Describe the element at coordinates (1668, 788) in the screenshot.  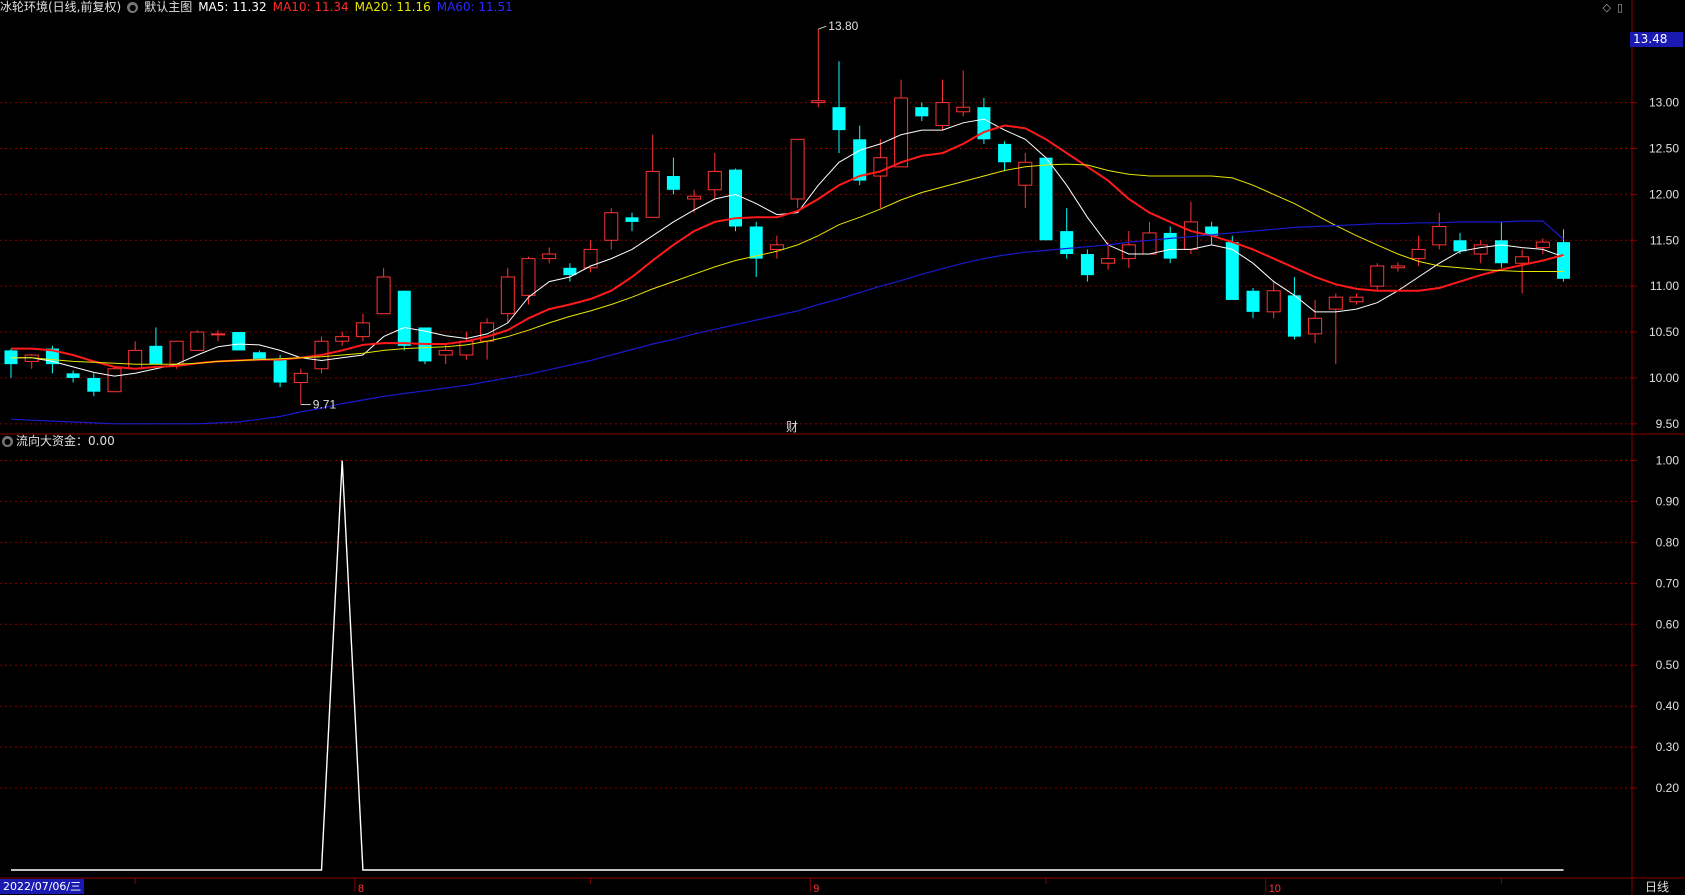
I see `sub-ytick-label: 0.20` at that location.